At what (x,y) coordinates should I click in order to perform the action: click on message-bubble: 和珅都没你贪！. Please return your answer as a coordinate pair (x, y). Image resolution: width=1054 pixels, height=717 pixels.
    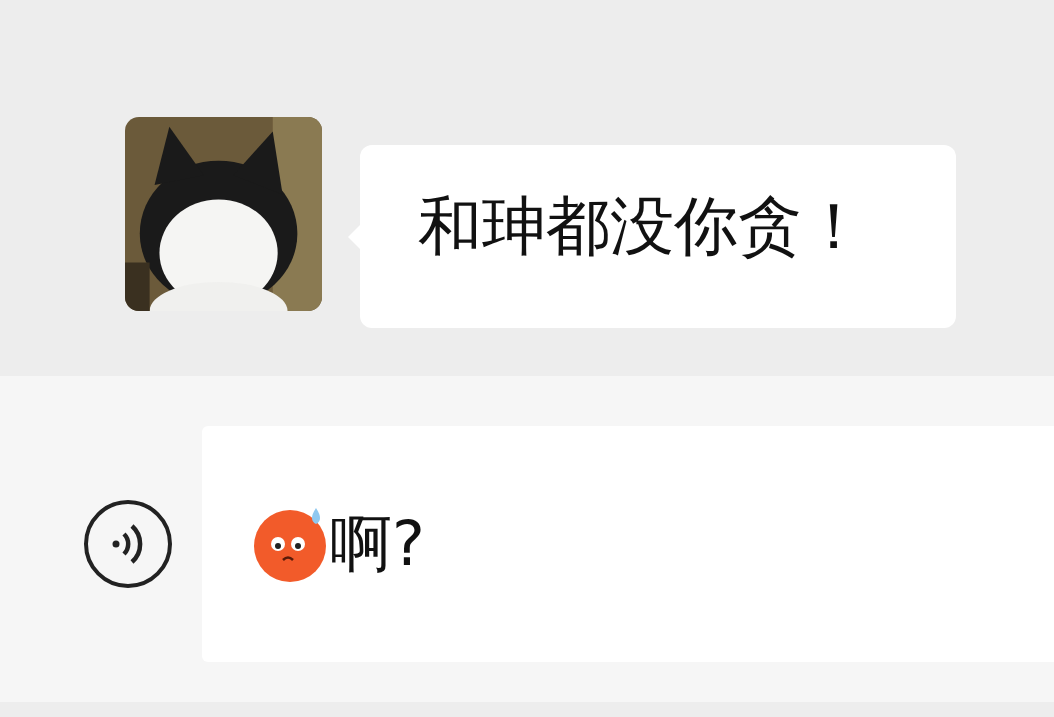
    Looking at the image, I should click on (658, 237).